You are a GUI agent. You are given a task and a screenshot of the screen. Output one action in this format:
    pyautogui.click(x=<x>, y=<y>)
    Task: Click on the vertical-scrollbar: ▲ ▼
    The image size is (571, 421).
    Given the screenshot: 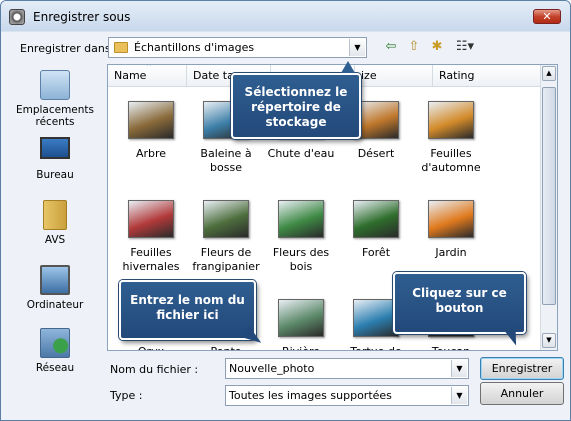 What is the action you would take?
    pyautogui.click(x=548, y=207)
    